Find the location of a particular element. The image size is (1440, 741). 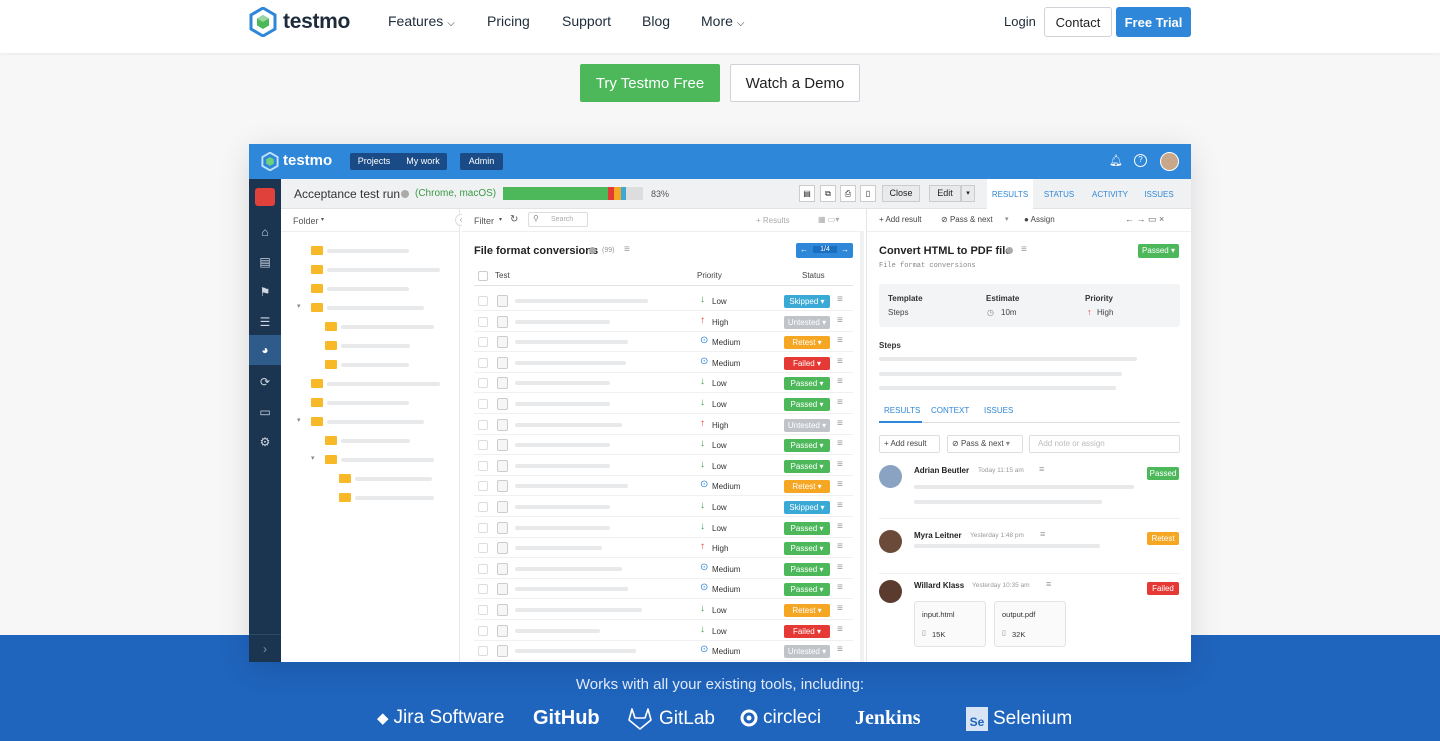

add-result-button: + Add result is located at coordinates (909, 444).